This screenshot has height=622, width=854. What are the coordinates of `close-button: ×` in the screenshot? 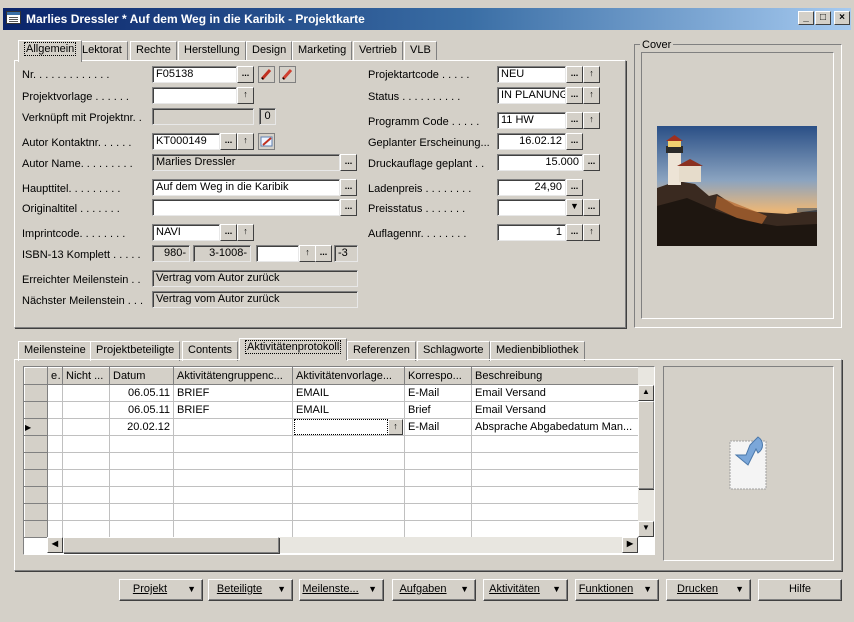 It's located at (842, 18).